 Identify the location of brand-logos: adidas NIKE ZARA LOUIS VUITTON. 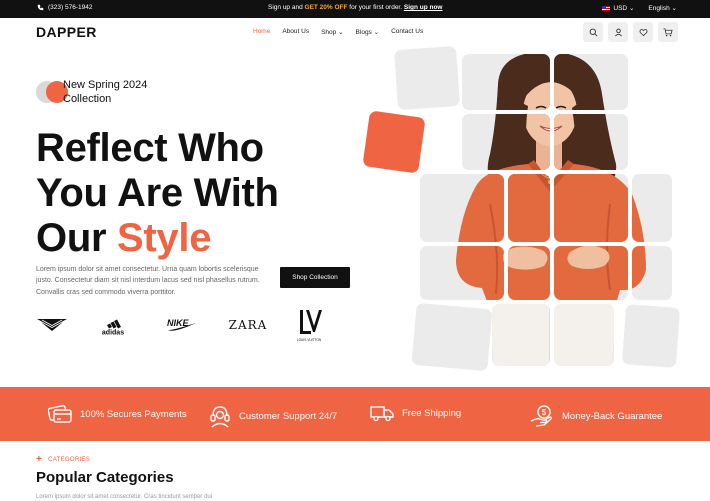
(186, 326).